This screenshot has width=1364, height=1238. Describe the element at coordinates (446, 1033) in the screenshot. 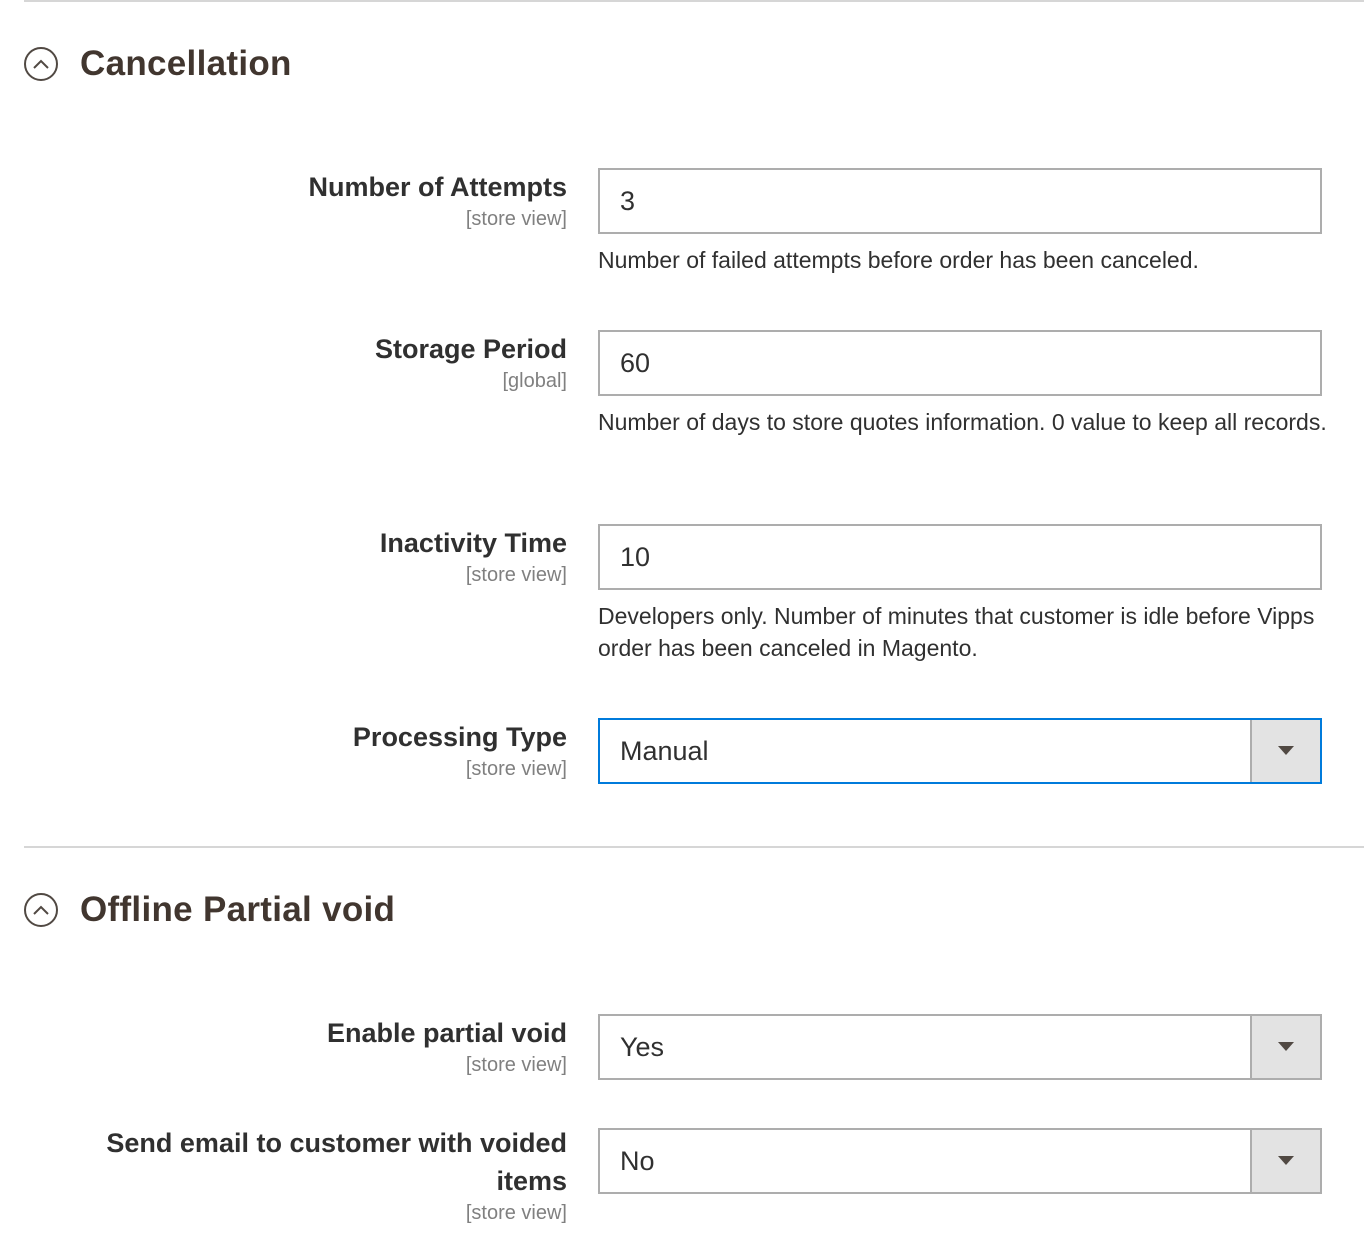

I see `field-label: Enable partial void` at that location.